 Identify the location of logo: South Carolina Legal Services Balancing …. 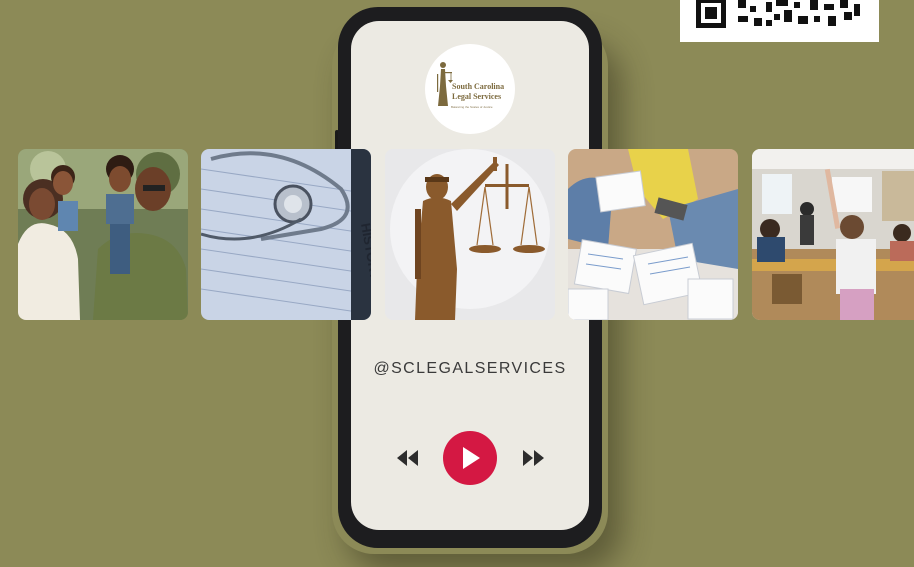
(470, 89).